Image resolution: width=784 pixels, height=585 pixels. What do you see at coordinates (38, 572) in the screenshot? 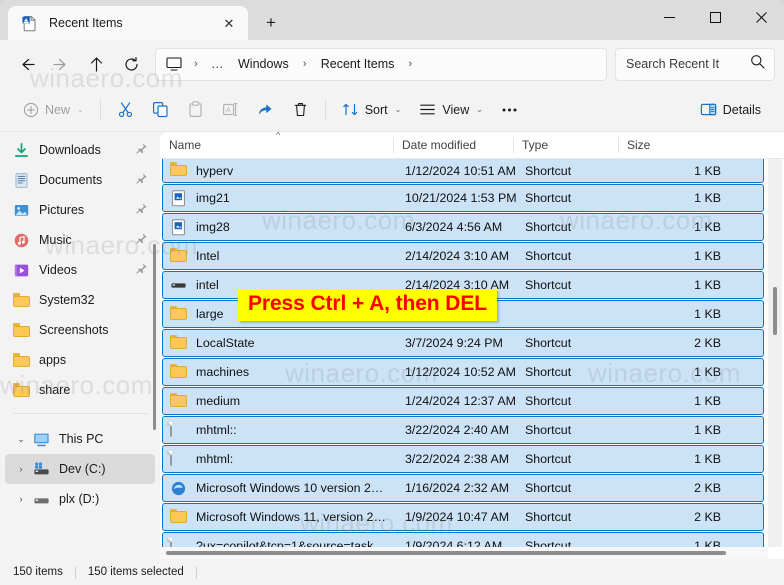
I see `item-count: 150 items` at bounding box center [38, 572].